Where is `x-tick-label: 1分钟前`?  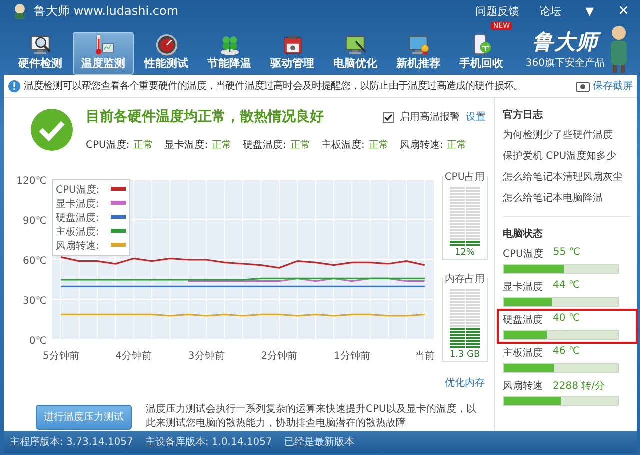 x-tick-label: 1分钟前 is located at coordinates (352, 356).